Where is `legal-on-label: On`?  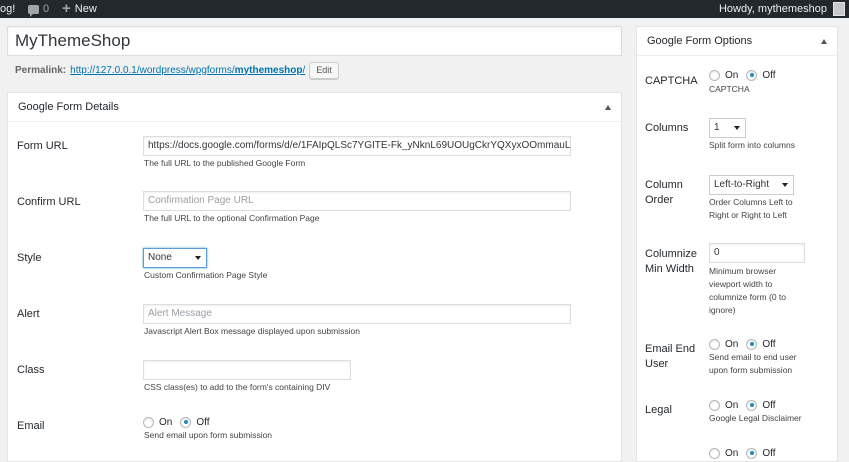
legal-on-label: On is located at coordinates (732, 405).